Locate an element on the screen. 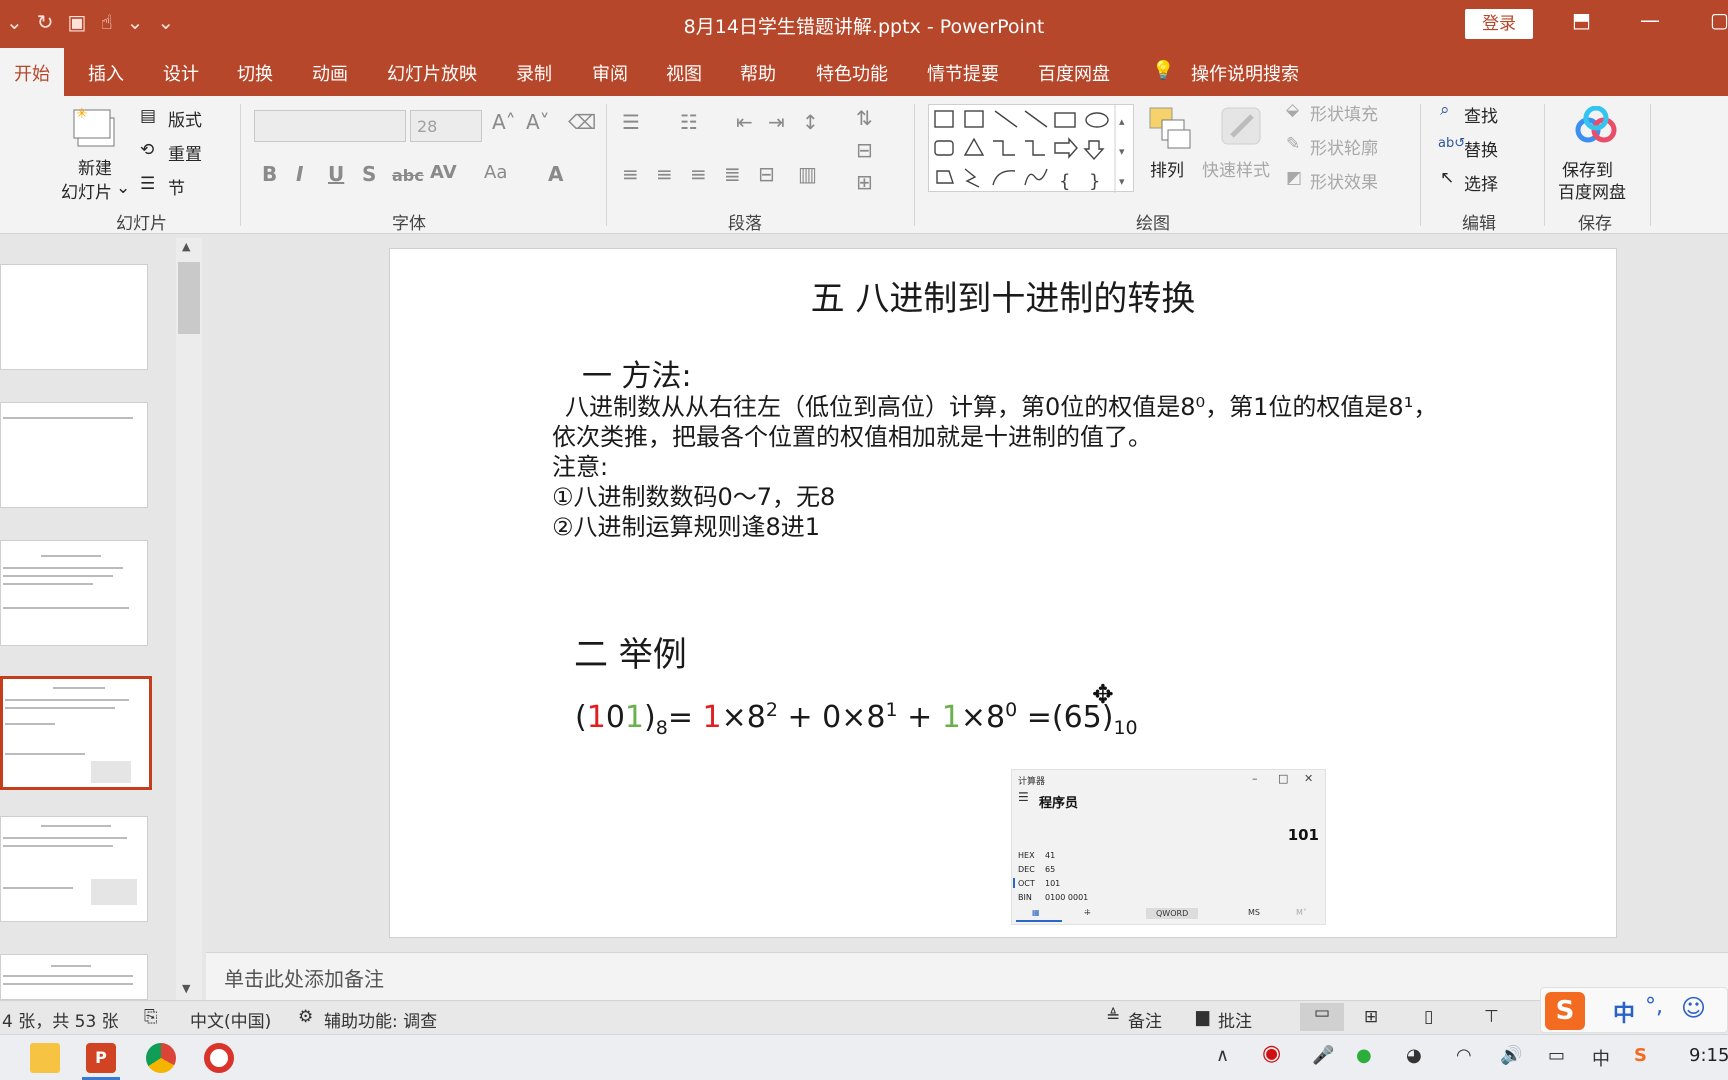 The image size is (1728, 1080). comments-icon: ▆ is located at coordinates (1202, 1017).